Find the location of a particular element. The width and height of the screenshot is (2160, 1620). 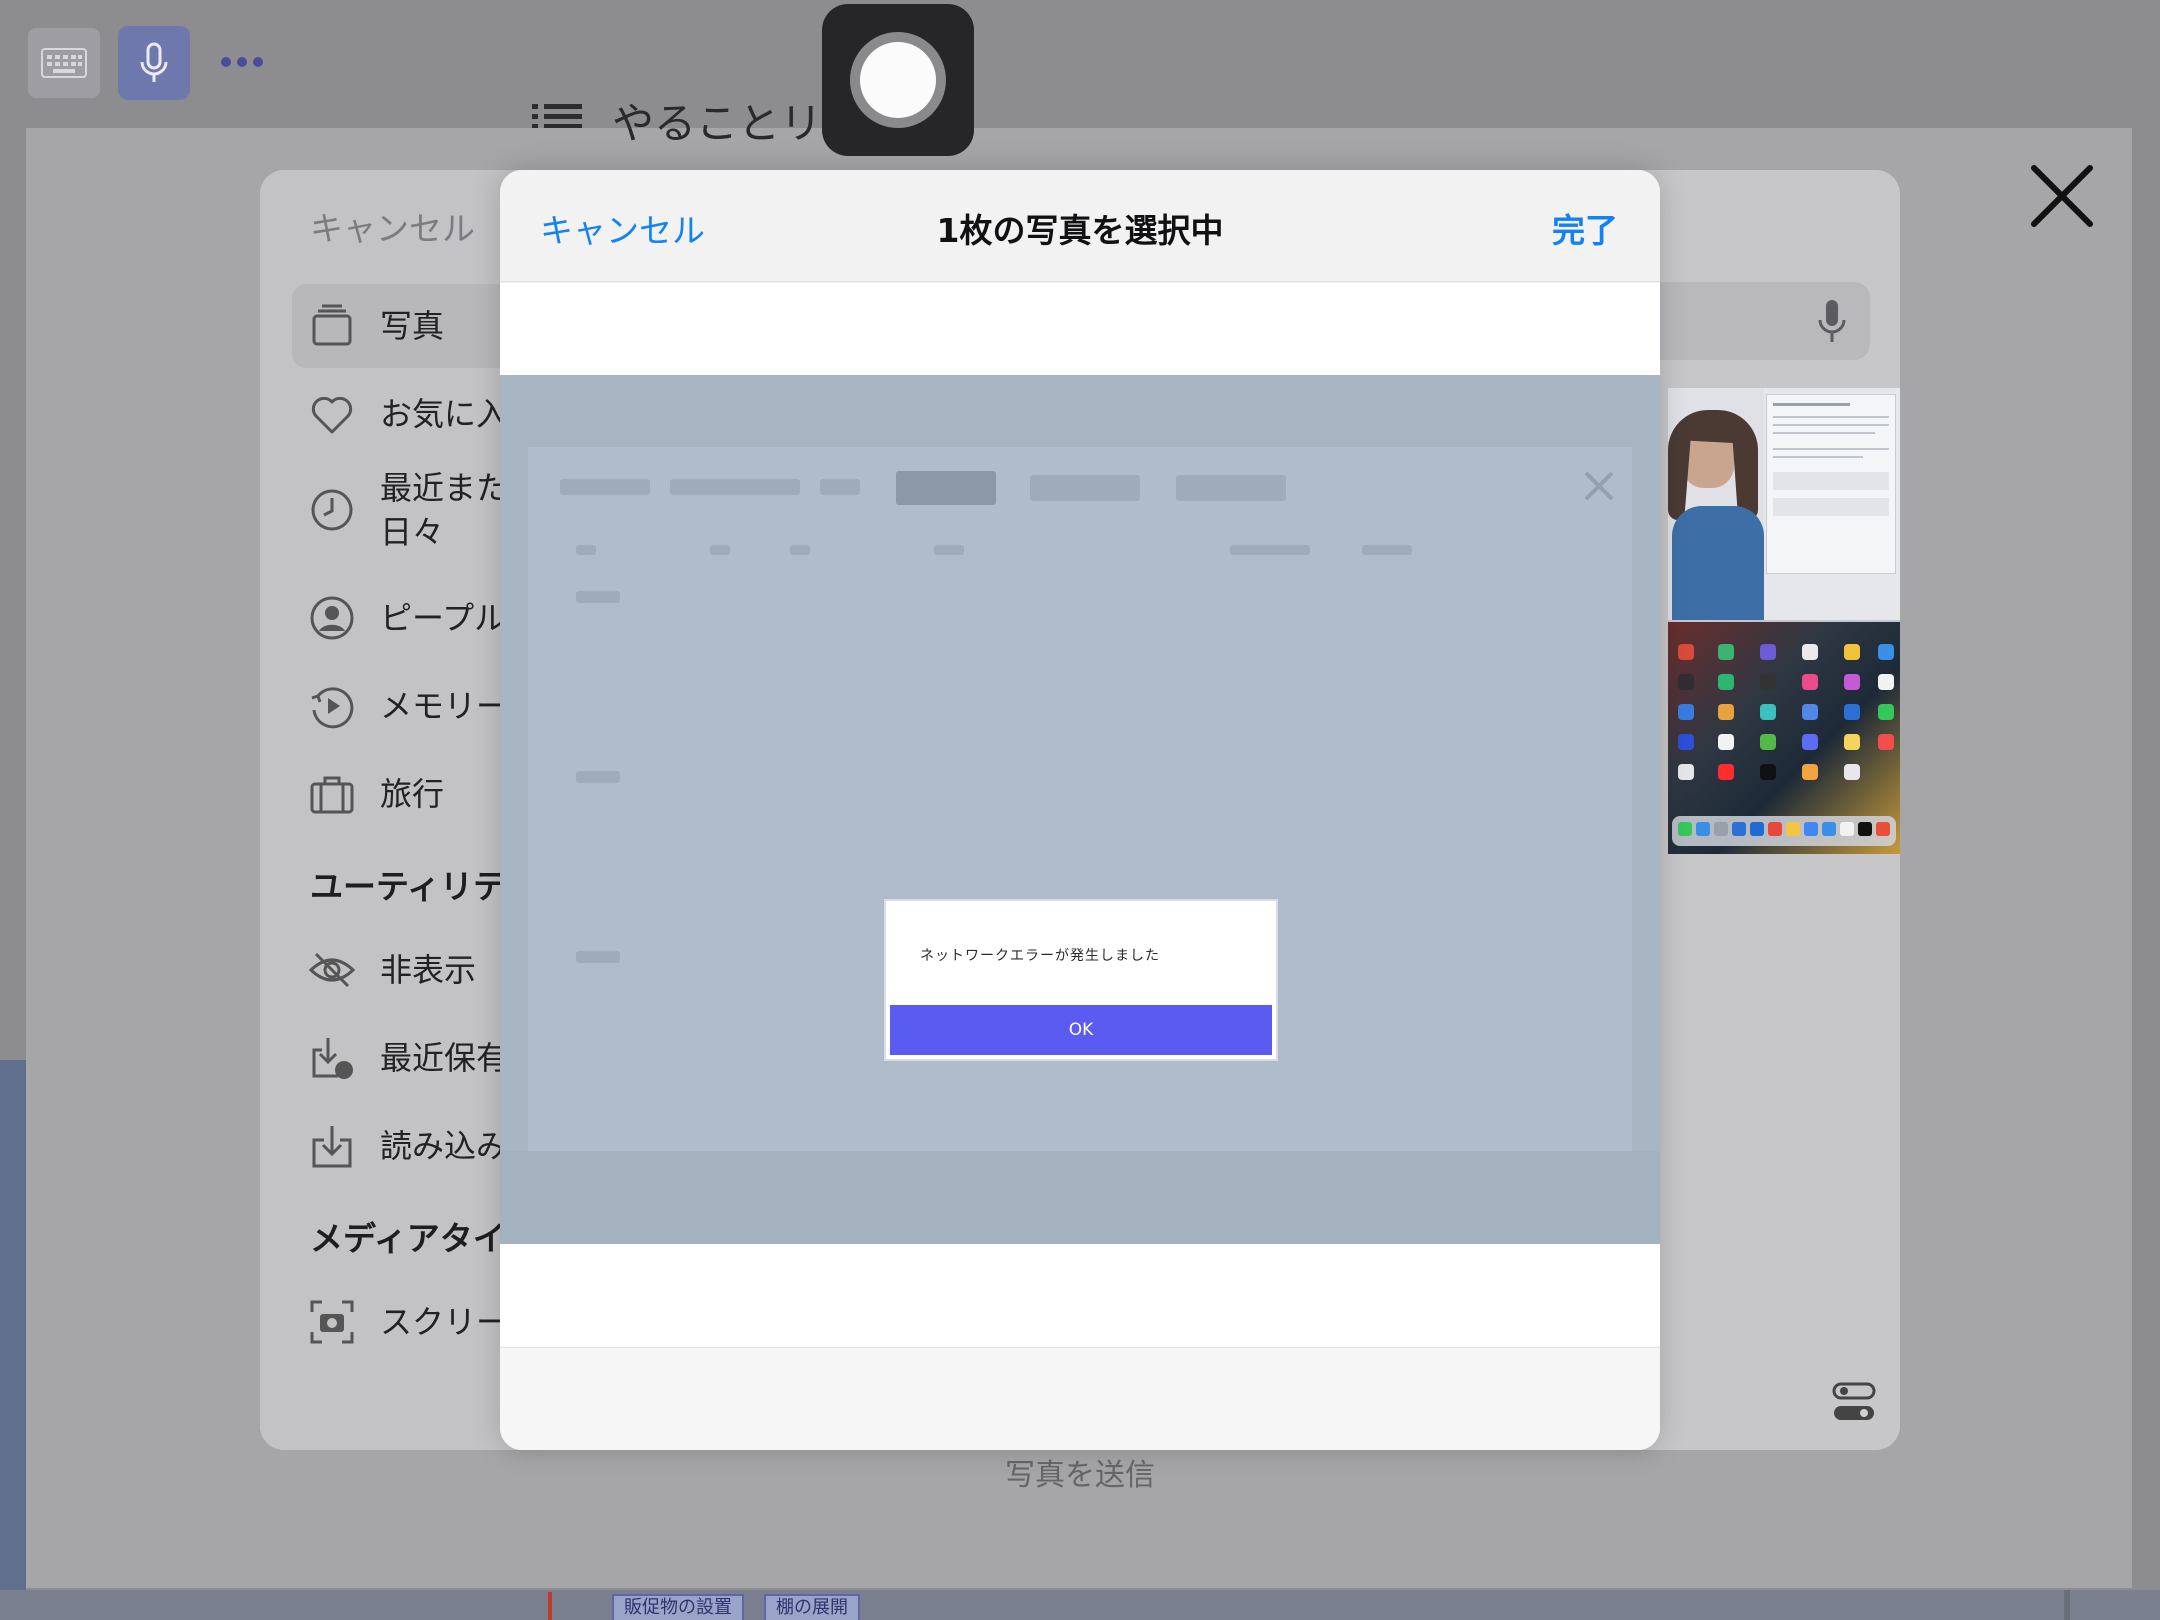

person-icon is located at coordinates (332, 618).